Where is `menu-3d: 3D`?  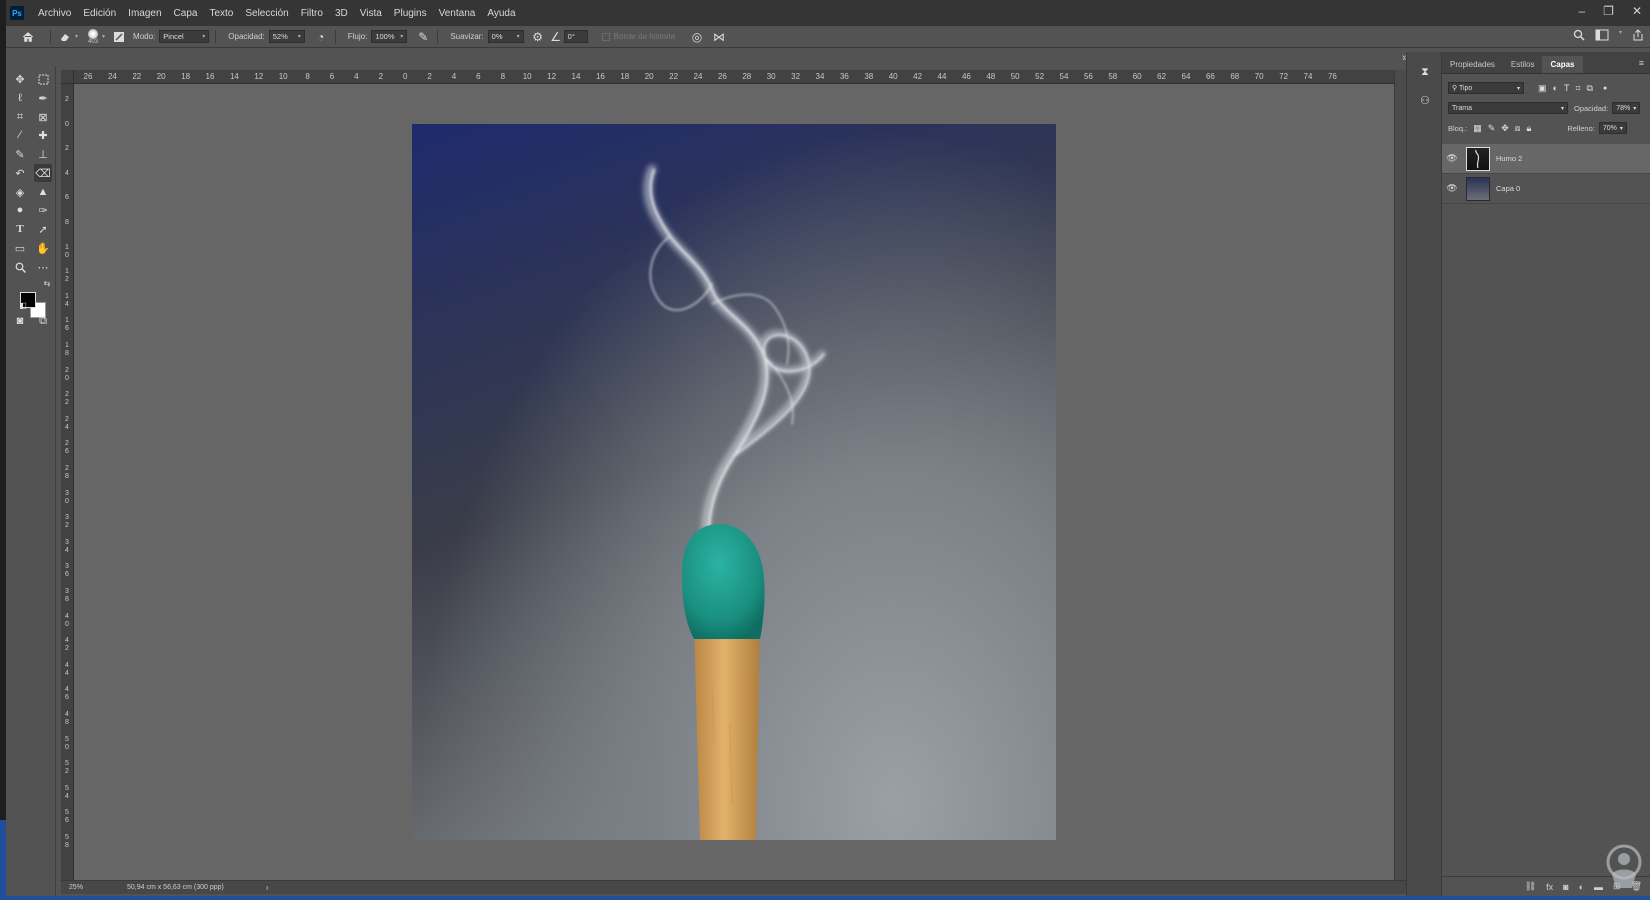
menu-3d: 3D is located at coordinates (341, 13).